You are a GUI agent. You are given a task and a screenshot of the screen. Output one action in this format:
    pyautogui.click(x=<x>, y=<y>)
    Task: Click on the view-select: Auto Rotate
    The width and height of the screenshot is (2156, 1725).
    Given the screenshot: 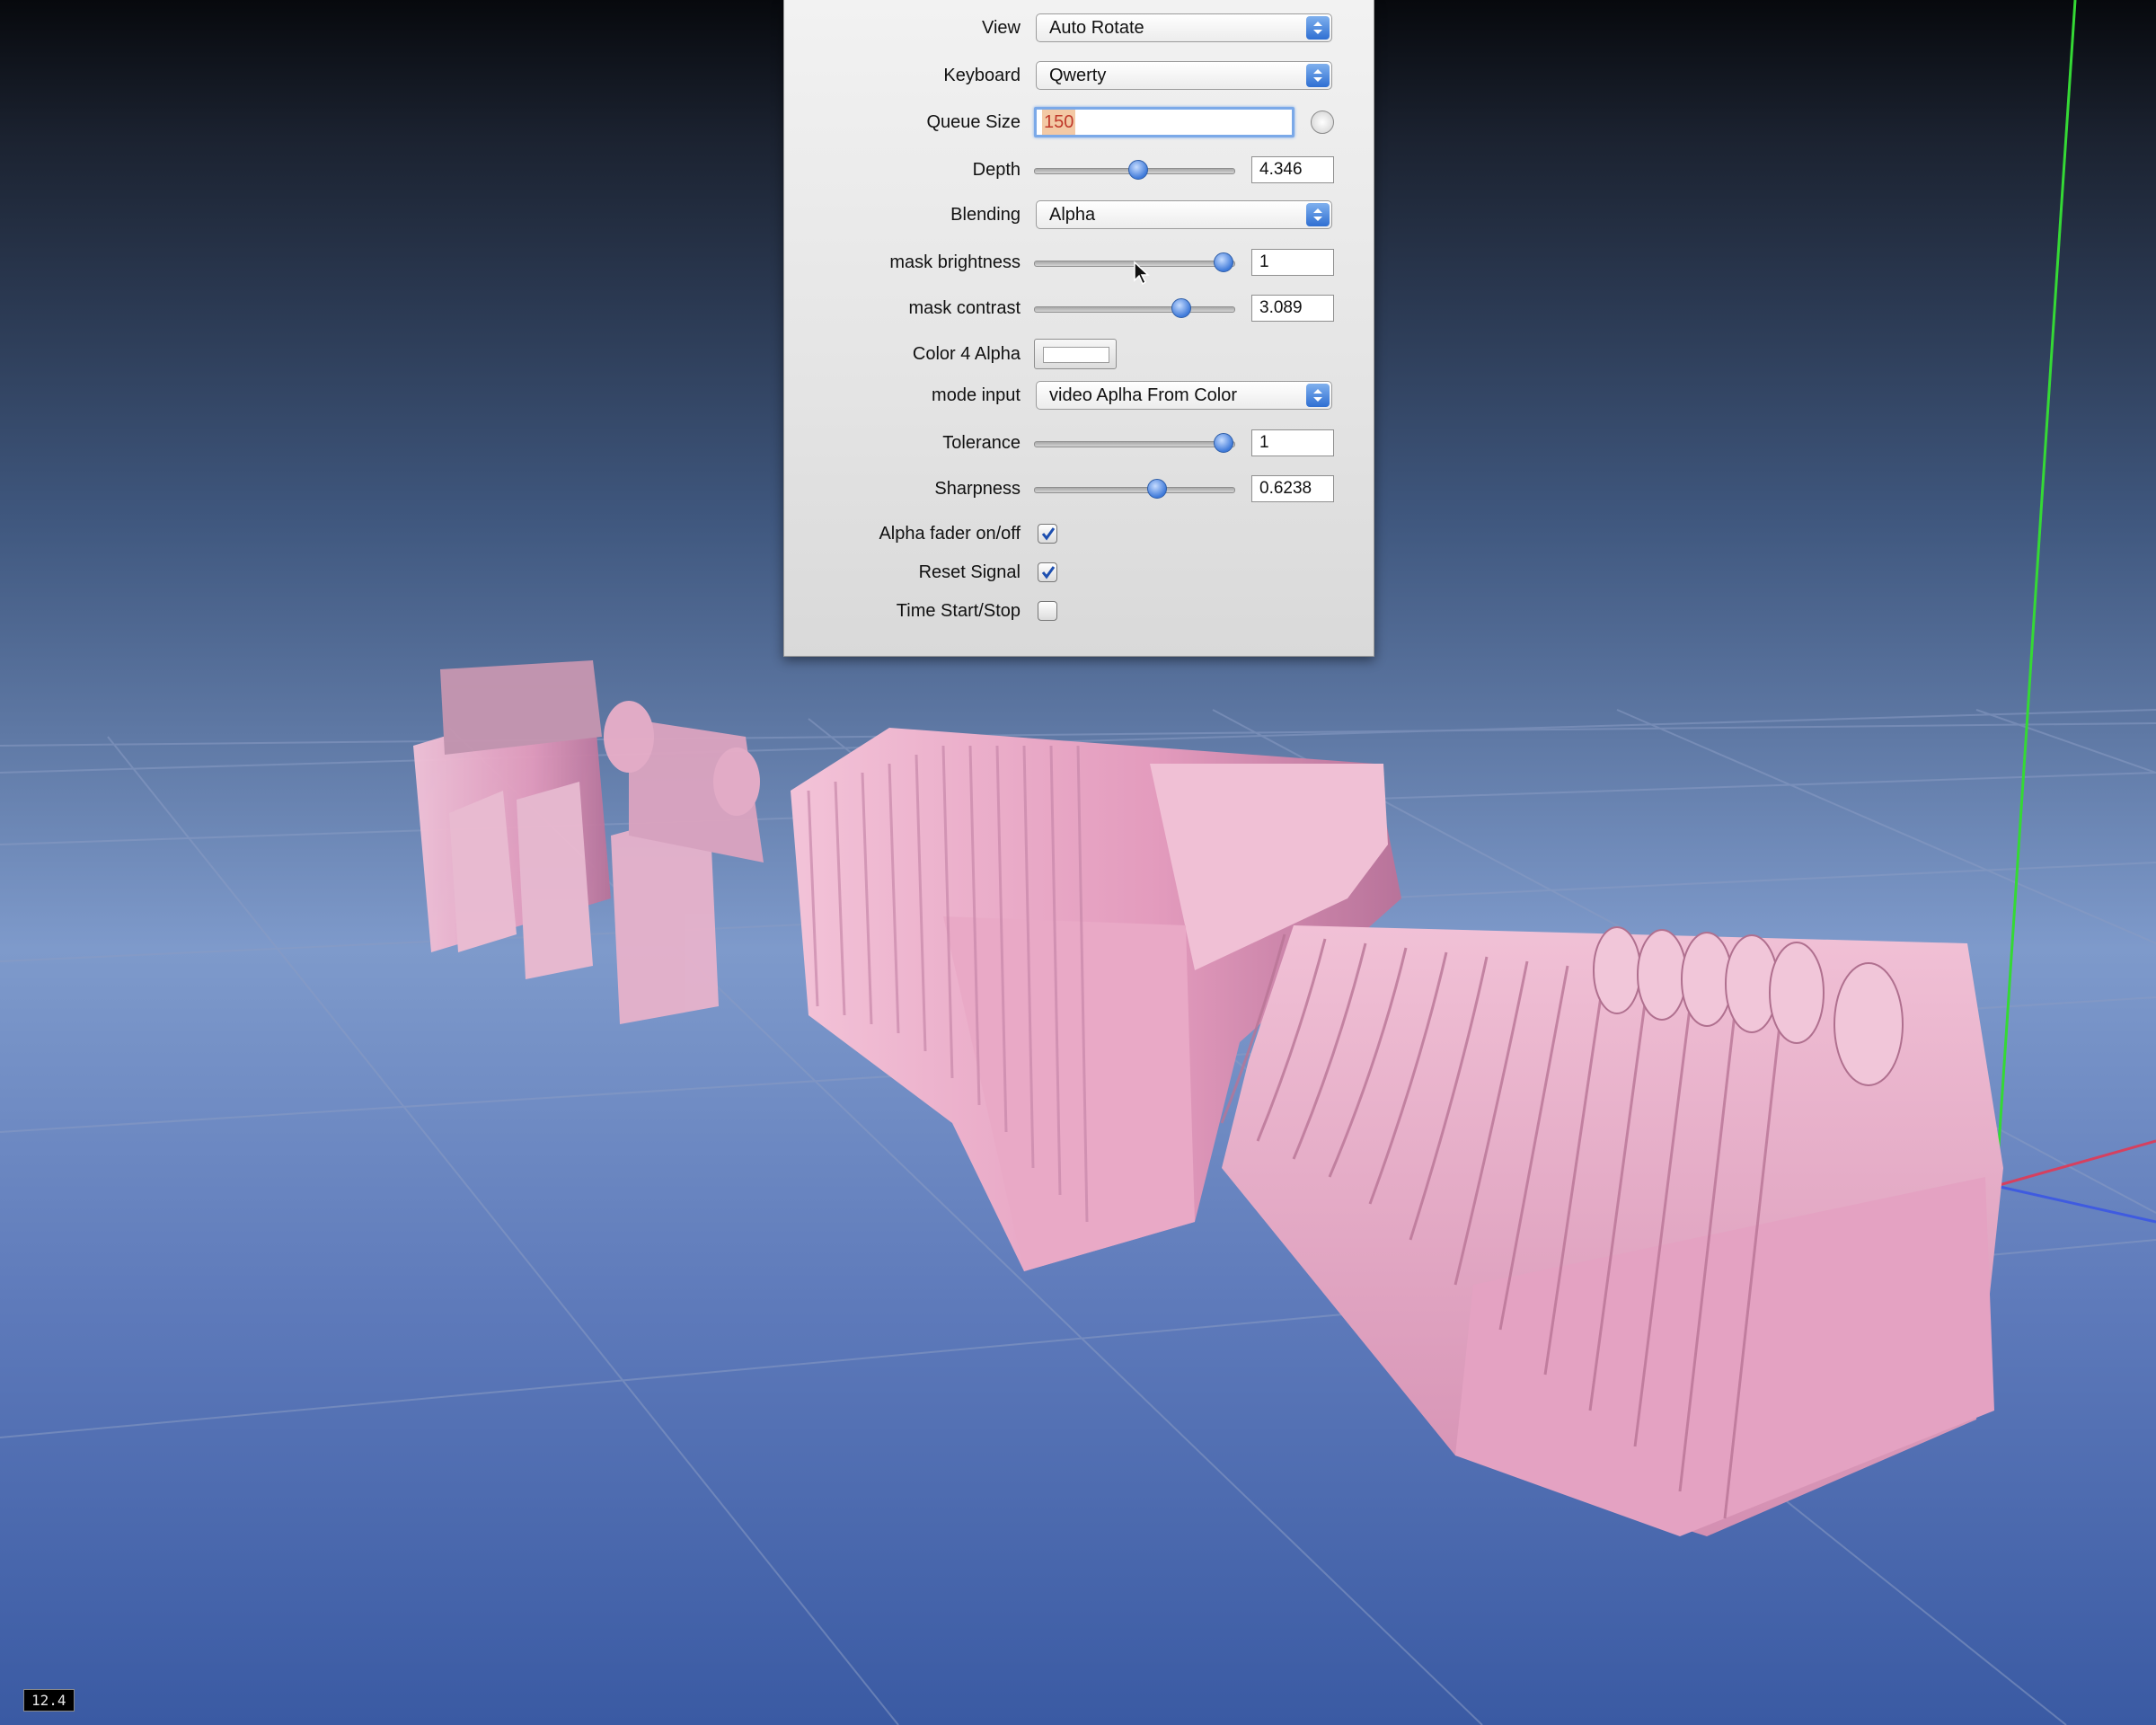 What is the action you would take?
    pyautogui.click(x=1184, y=27)
    